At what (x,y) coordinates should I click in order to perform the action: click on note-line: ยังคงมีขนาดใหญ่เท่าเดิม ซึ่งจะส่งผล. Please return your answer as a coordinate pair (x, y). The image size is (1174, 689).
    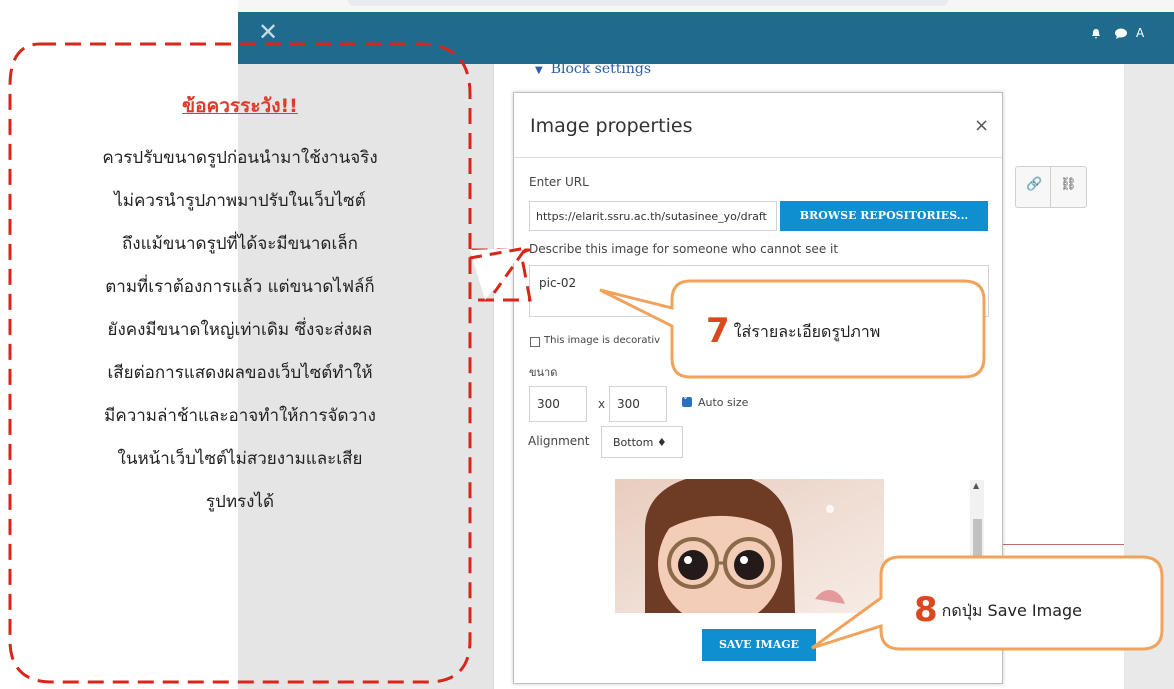
    Looking at the image, I should click on (240, 330).